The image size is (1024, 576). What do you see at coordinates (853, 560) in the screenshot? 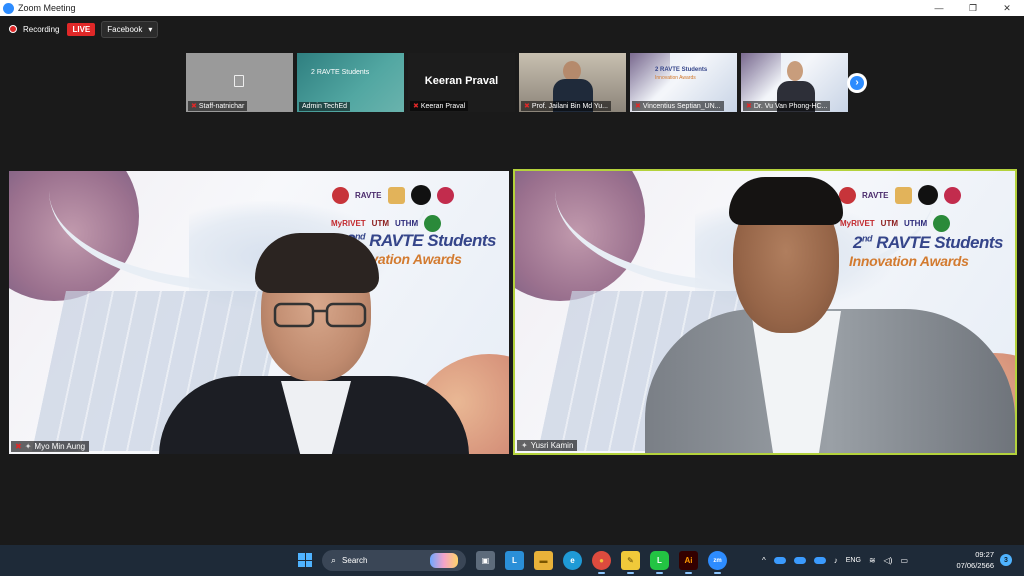
I see `language-indicator: ENG` at bounding box center [853, 560].